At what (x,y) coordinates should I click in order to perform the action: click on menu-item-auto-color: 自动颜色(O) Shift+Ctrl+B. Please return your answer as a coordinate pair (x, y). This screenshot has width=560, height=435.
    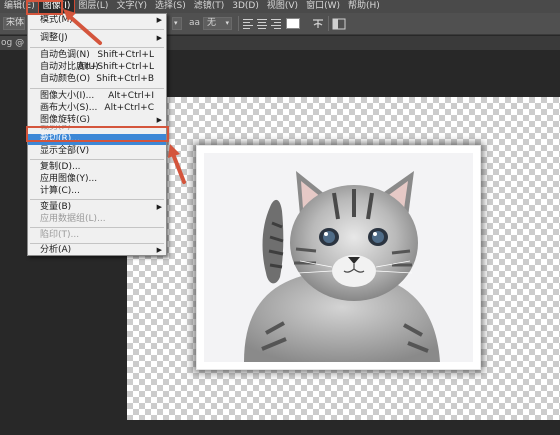
    Looking at the image, I should click on (97, 79).